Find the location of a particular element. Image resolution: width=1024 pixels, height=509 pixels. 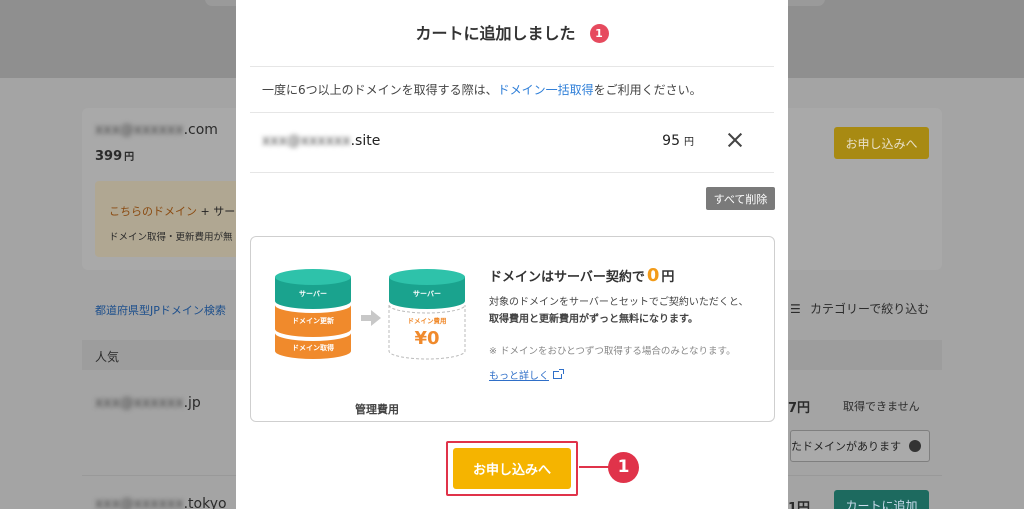

illus-server-label-2: サーバー is located at coordinates (427, 294).